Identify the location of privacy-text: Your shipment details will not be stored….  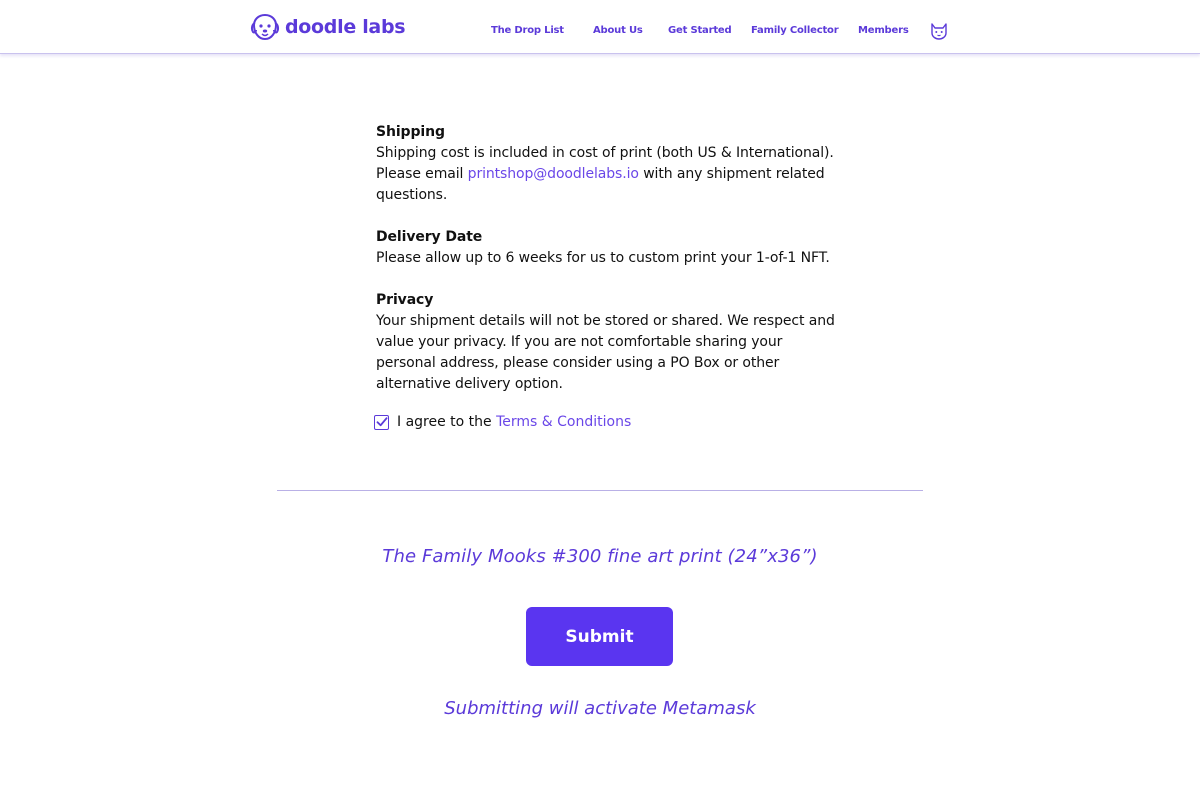
(605, 352).